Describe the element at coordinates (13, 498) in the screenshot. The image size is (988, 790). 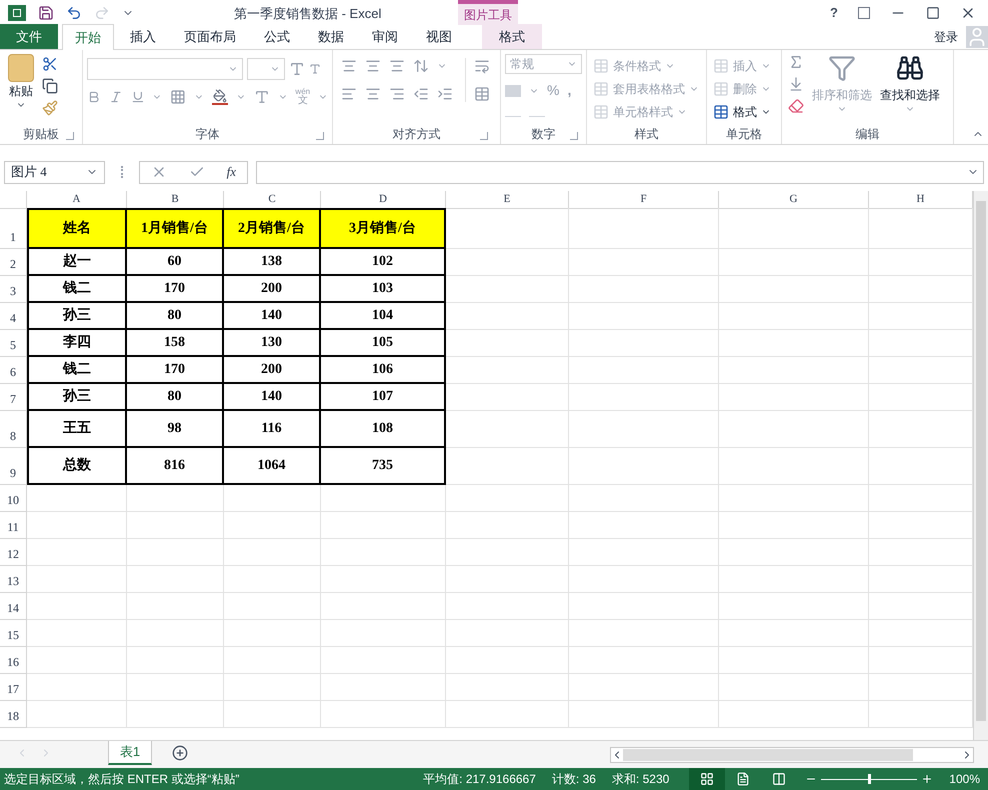
I see `row-header: 10` at that location.